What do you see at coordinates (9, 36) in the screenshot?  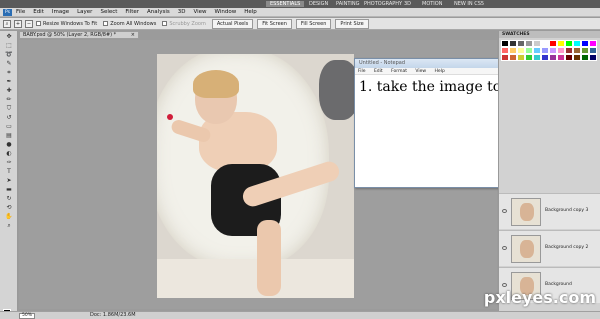 I see `move-tool-icon: ✥` at bounding box center [9, 36].